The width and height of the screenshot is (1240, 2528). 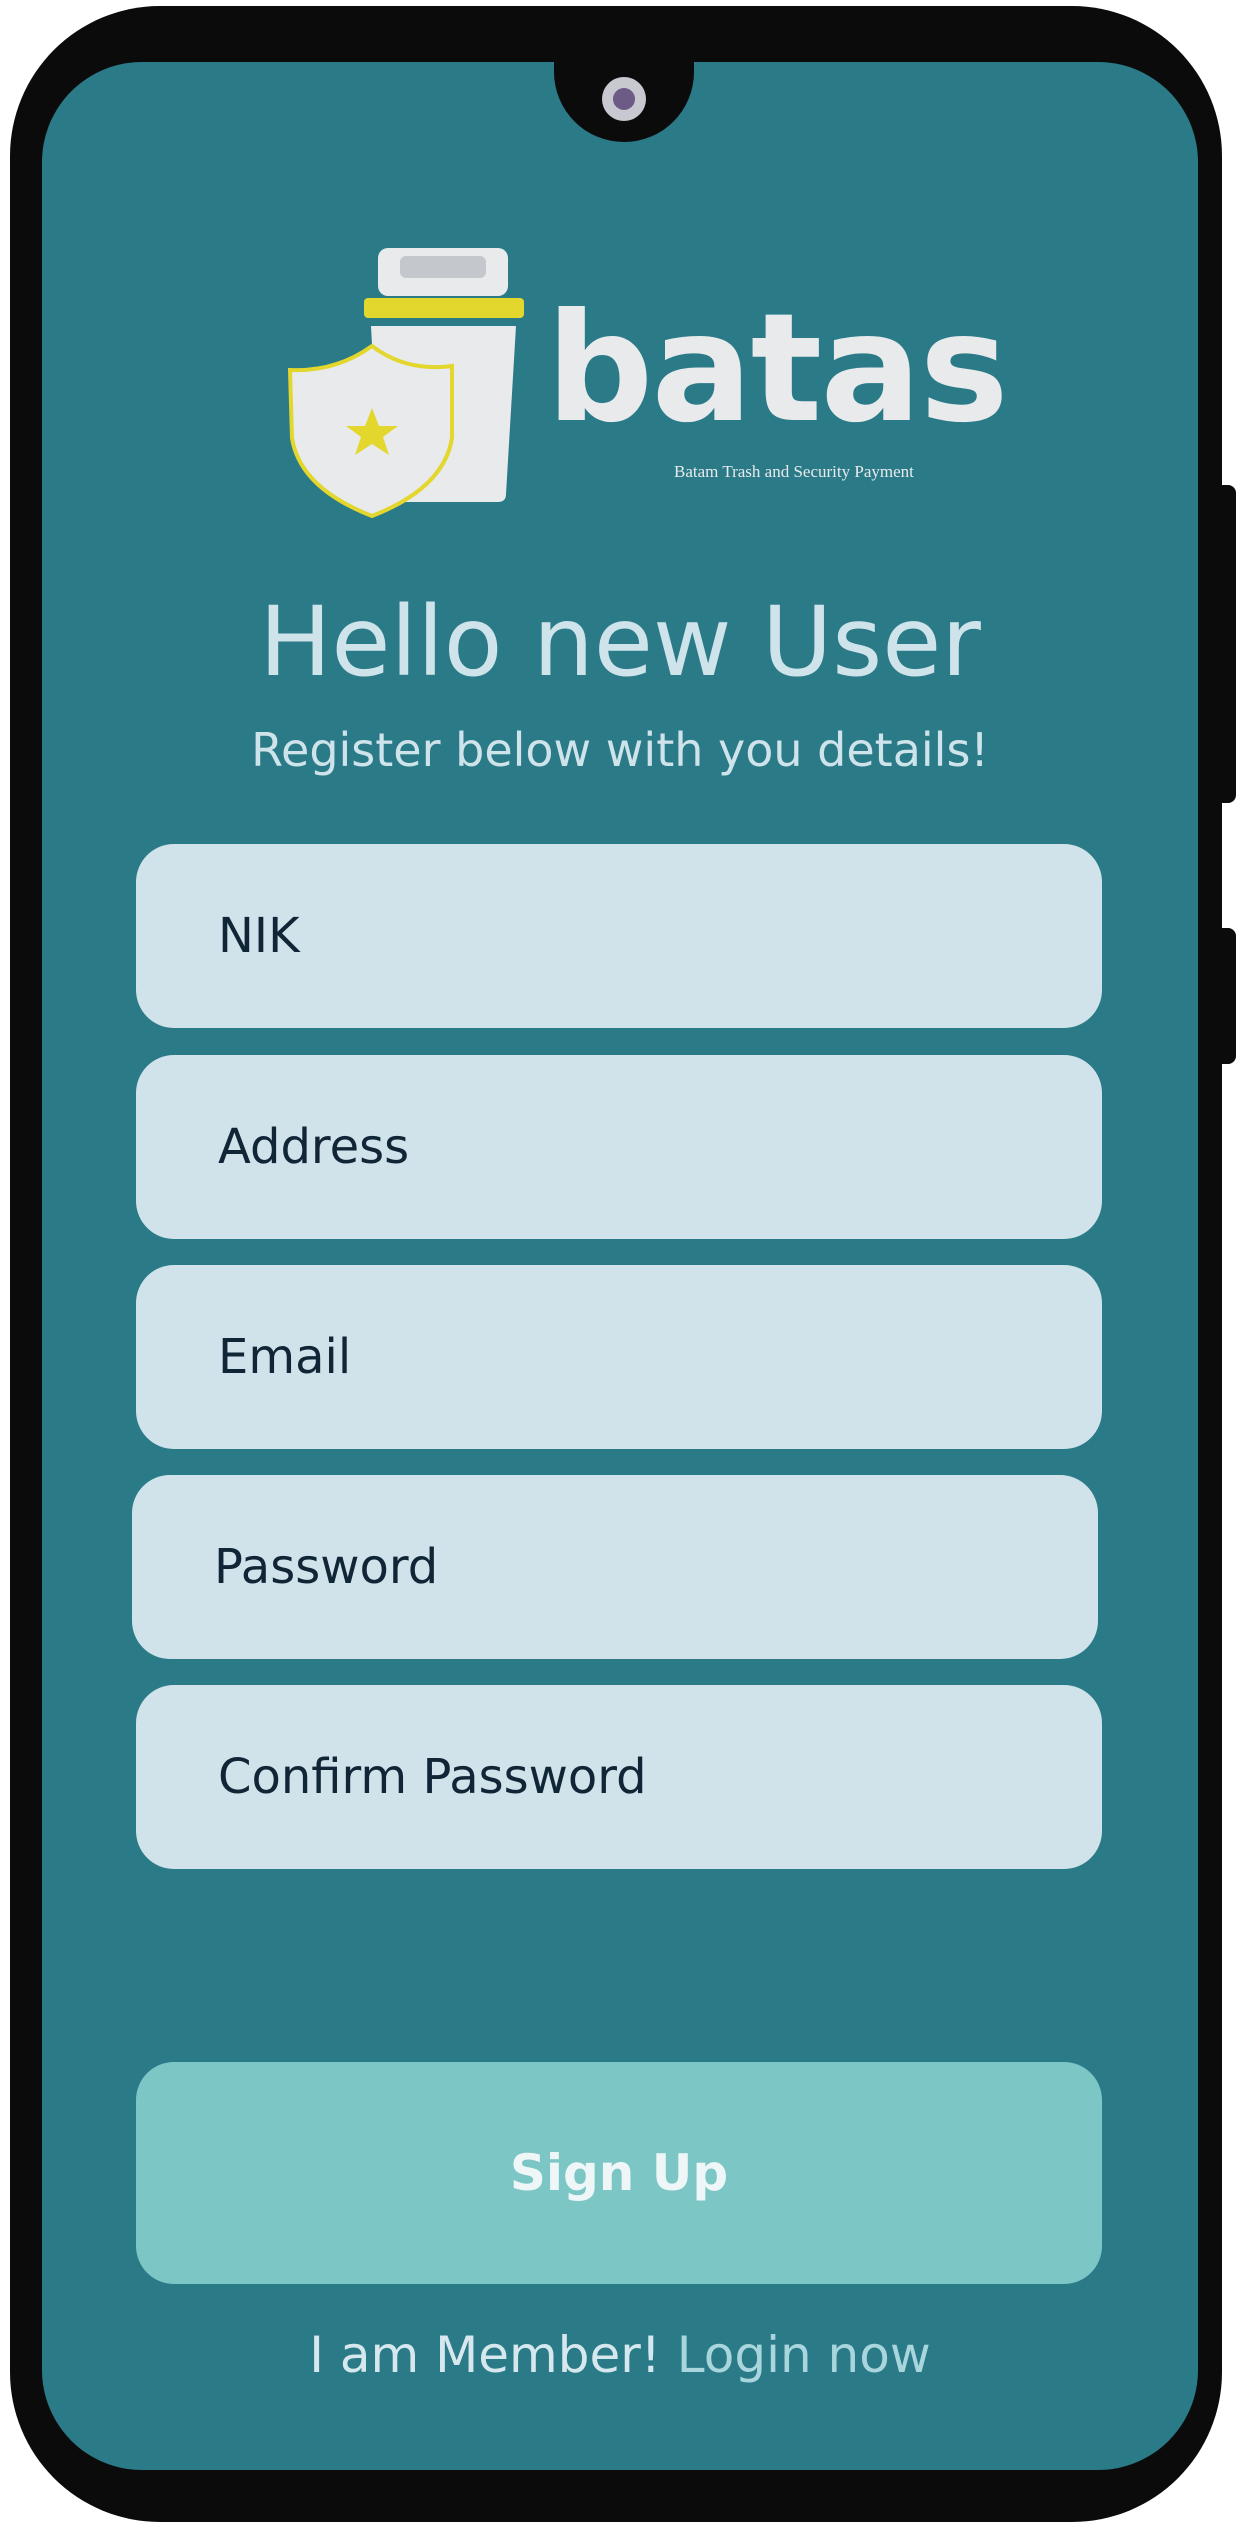 What do you see at coordinates (619, 2173) in the screenshot?
I see `sign-up-button: Sign Up` at bounding box center [619, 2173].